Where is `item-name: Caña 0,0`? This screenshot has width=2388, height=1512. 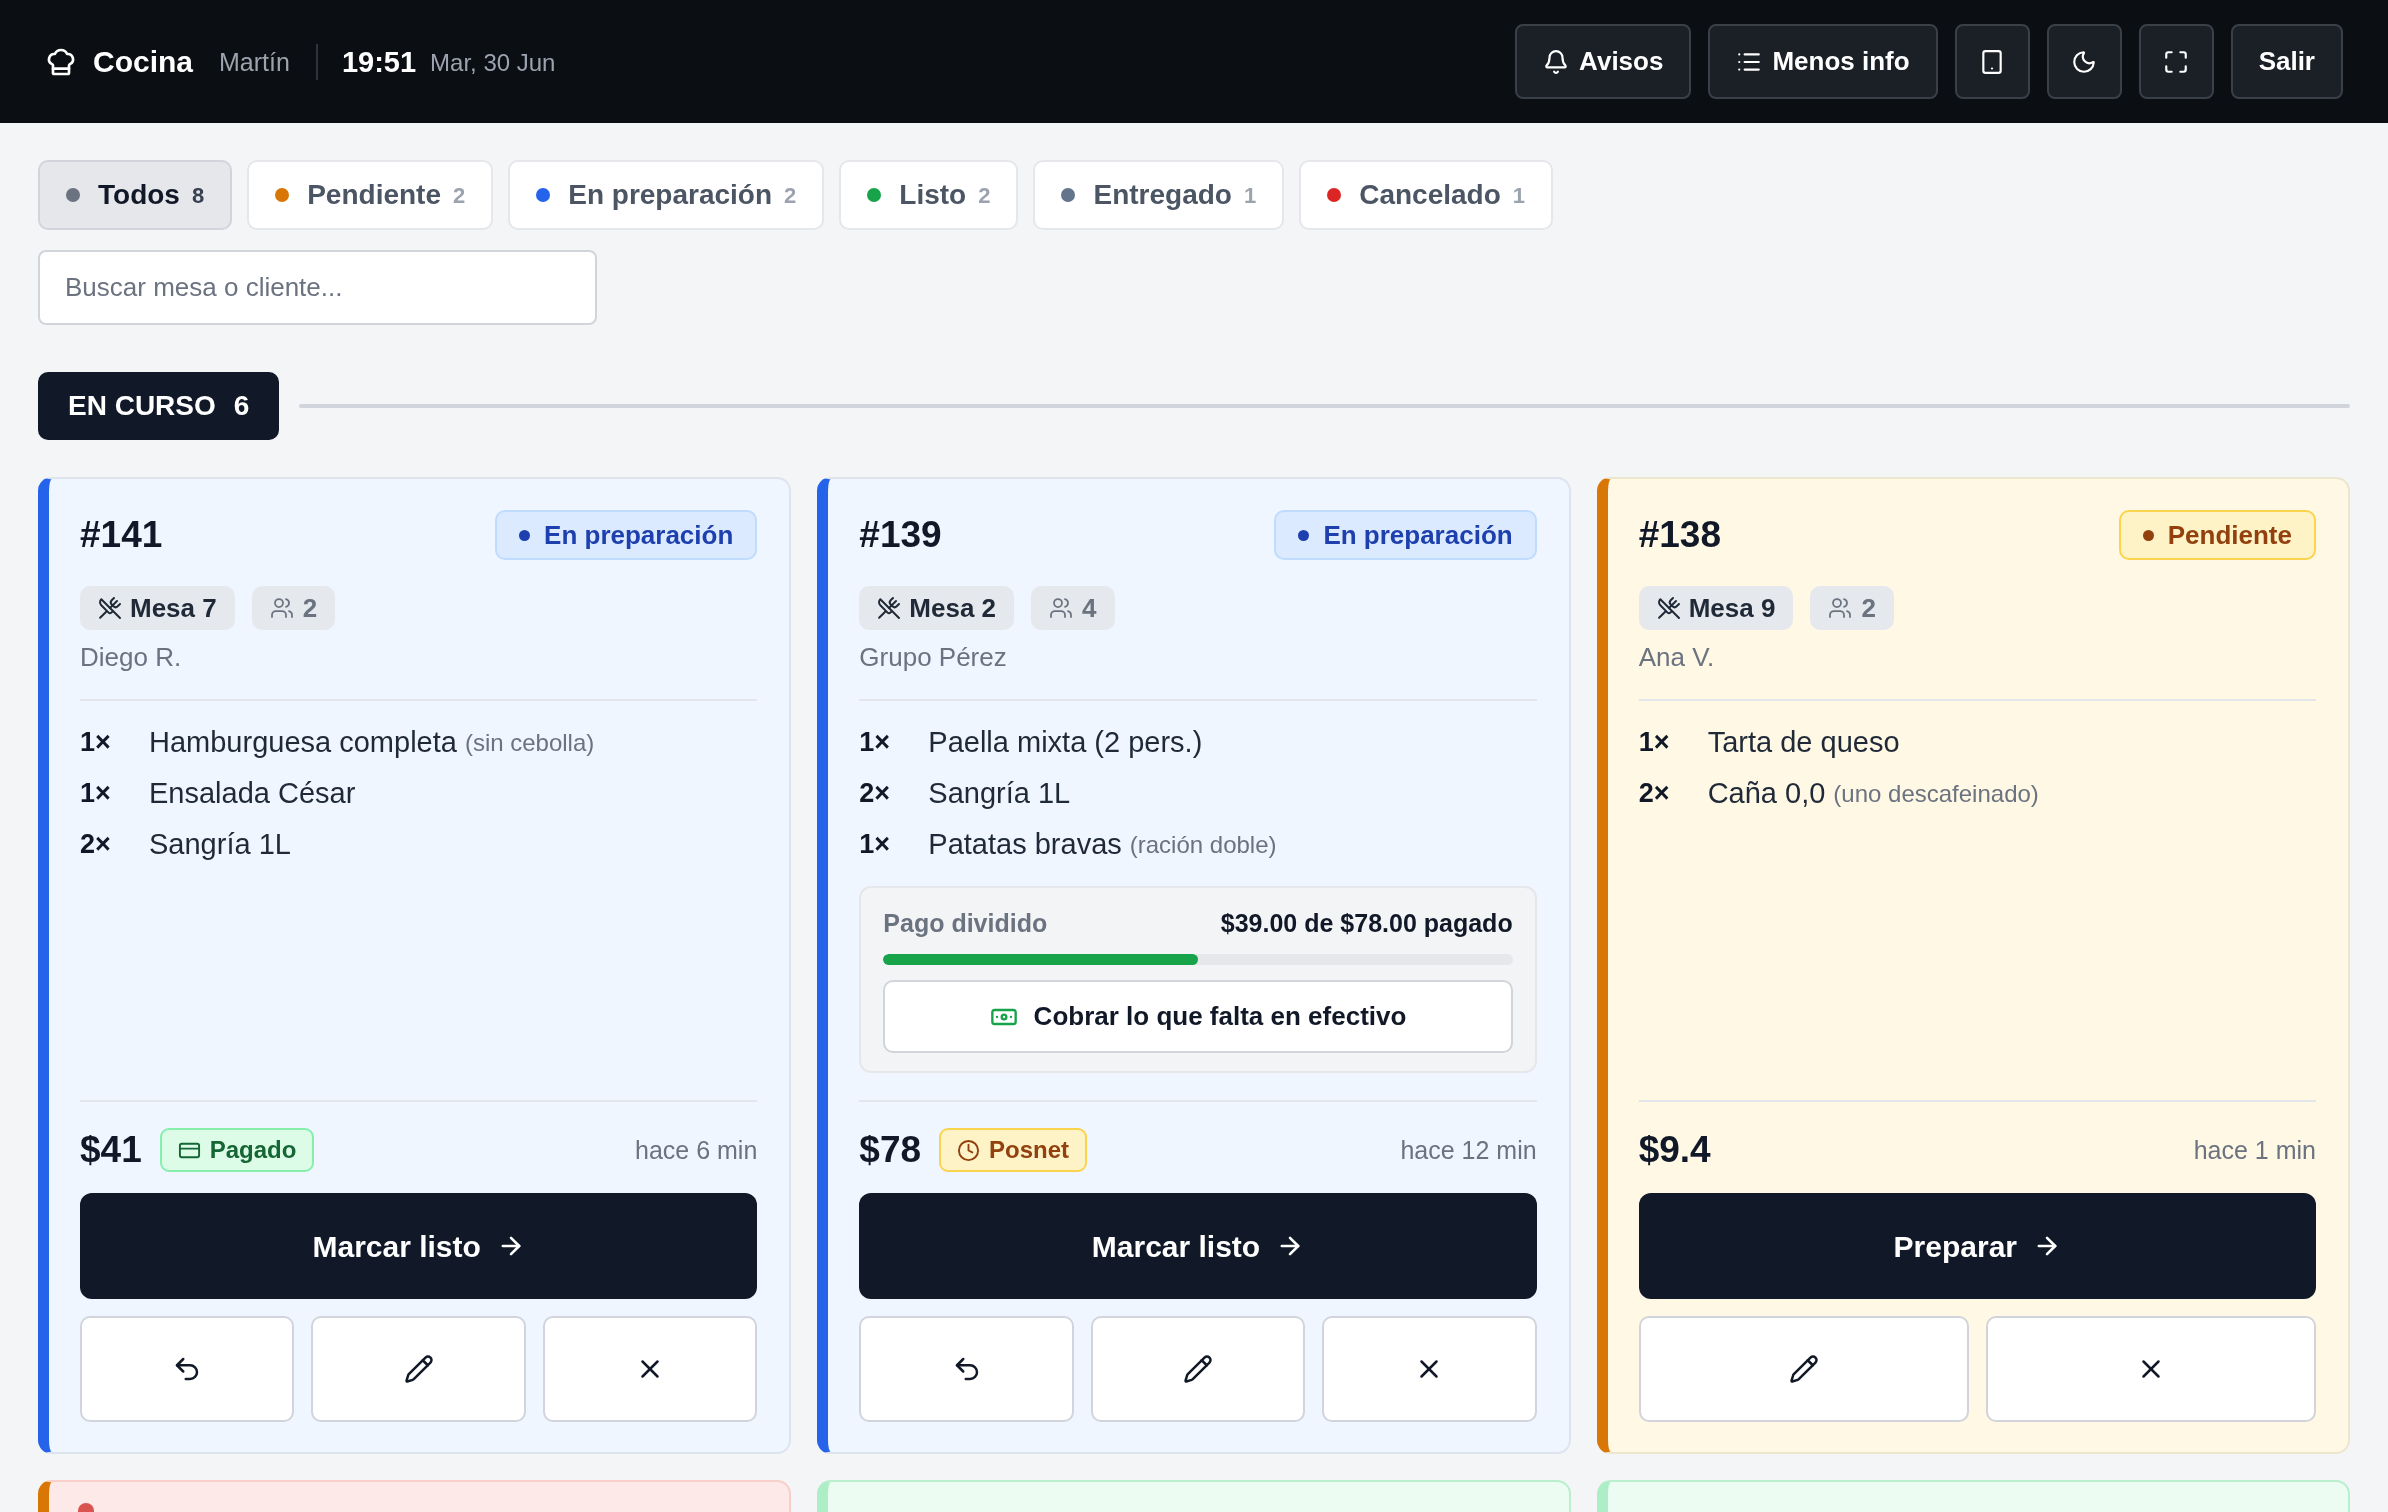
item-name: Caña 0,0 is located at coordinates (1766, 792).